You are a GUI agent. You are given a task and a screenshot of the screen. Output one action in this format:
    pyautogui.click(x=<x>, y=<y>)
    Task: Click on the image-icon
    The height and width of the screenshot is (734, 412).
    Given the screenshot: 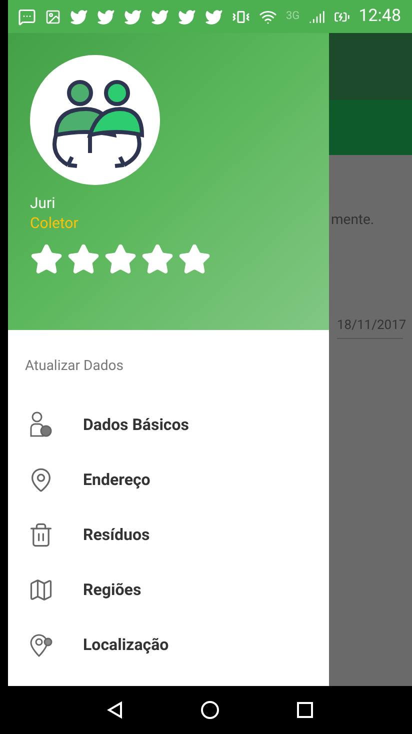 What is the action you would take?
    pyautogui.click(x=53, y=16)
    